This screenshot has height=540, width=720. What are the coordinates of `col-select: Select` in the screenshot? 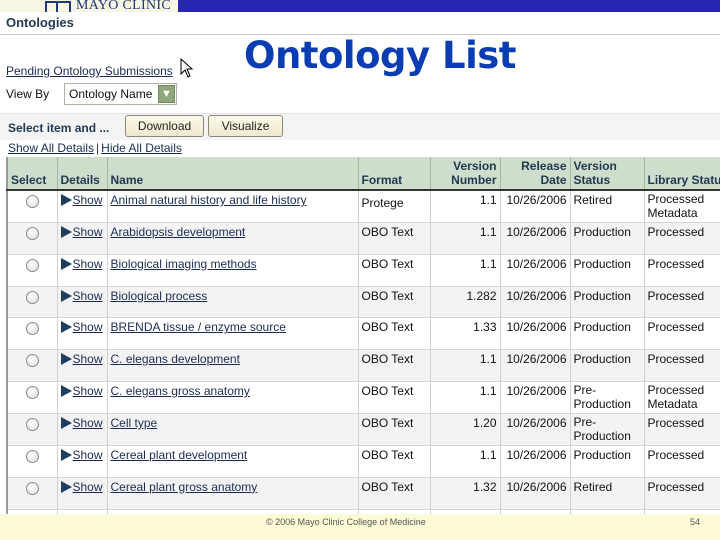 It's located at (32, 174).